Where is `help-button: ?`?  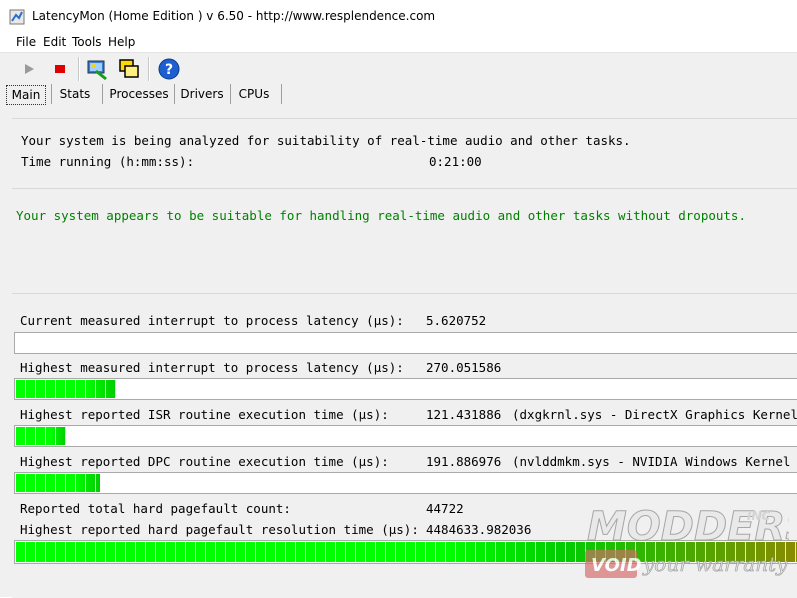
help-button: ? is located at coordinates (169, 69).